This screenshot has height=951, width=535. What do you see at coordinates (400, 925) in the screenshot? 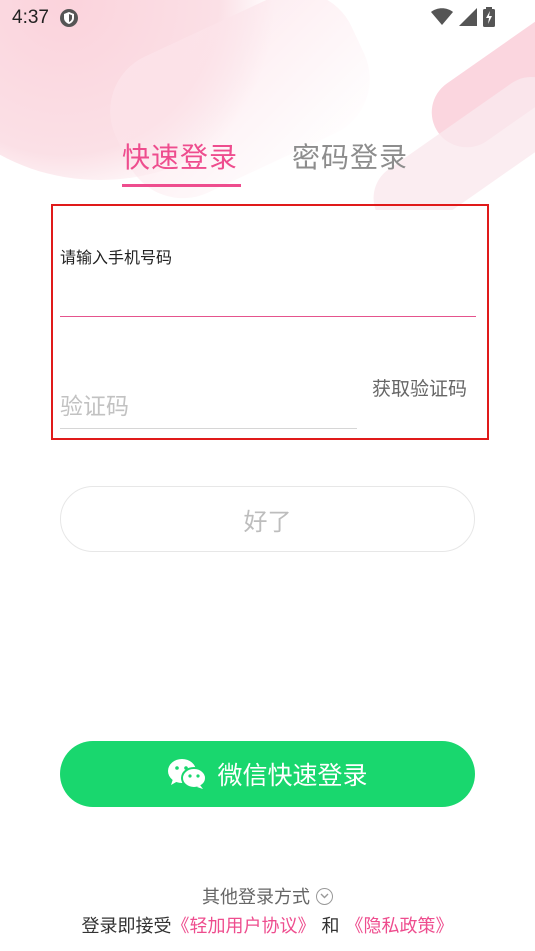
I see `privacy-policy-link: 《隐私政策》` at bounding box center [400, 925].